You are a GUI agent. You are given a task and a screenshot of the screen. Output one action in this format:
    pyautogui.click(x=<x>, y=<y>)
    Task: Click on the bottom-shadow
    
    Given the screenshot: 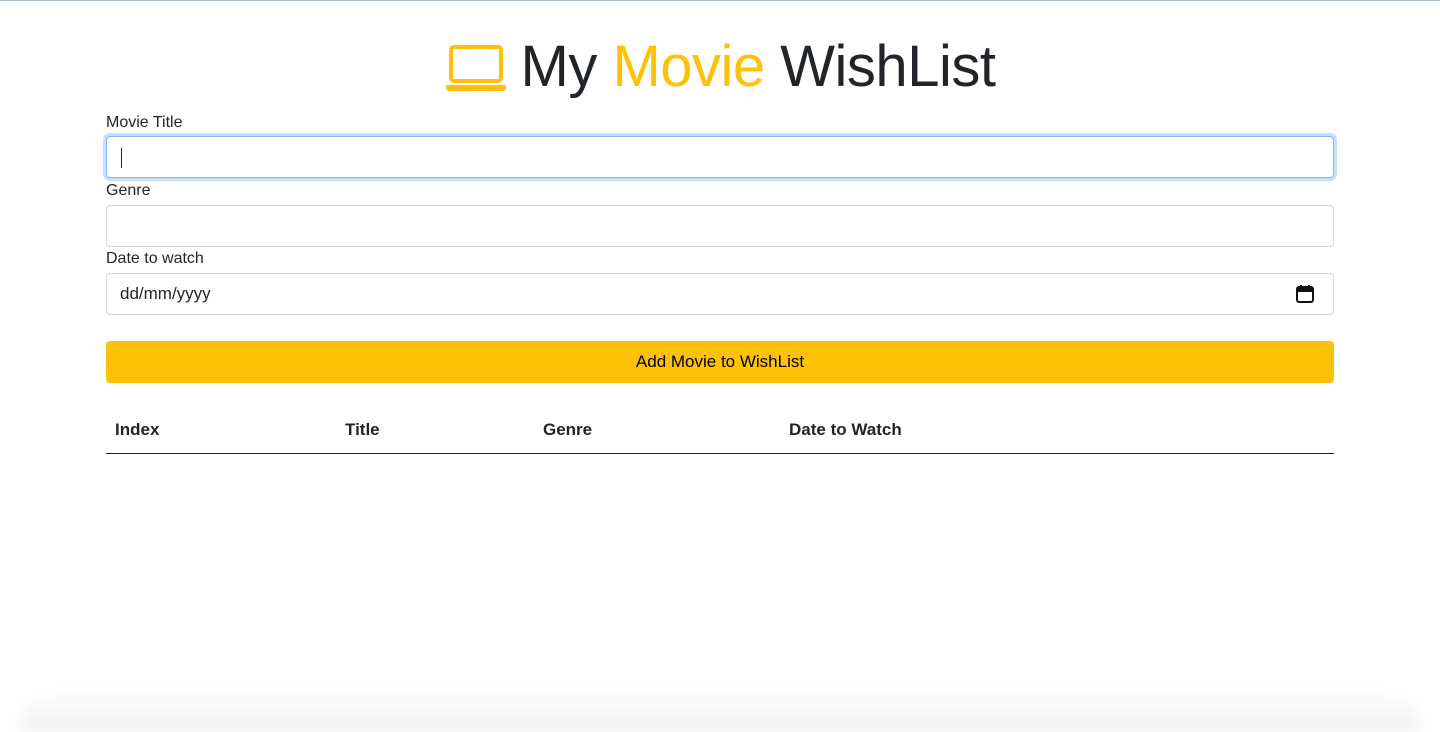 What is the action you would take?
    pyautogui.click(x=720, y=710)
    